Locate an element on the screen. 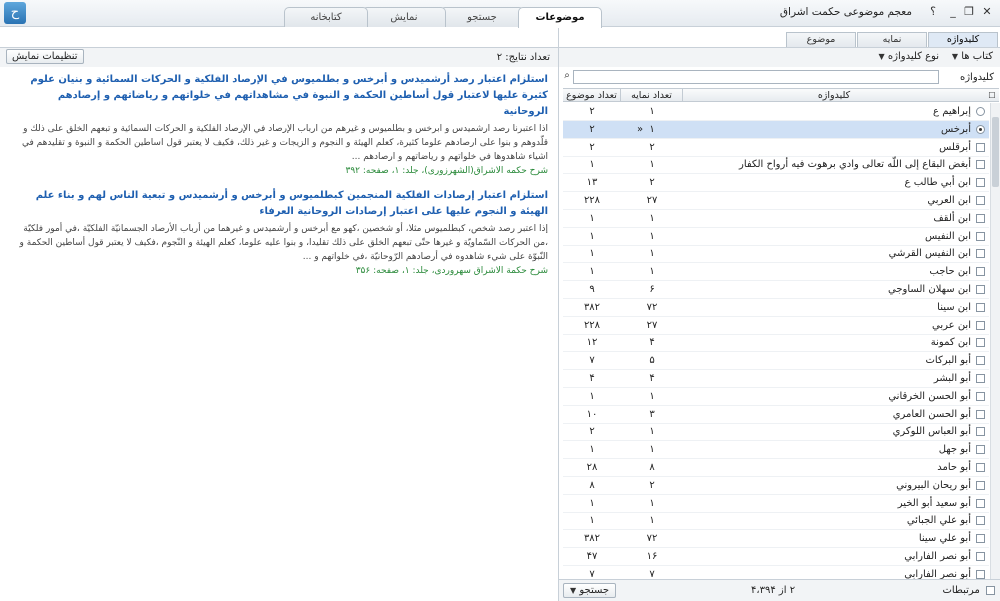  main-tab: موضوعات is located at coordinates (560, 17).